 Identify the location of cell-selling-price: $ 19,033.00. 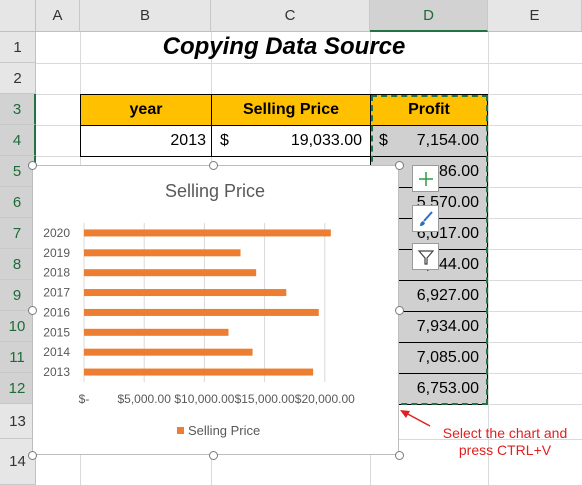
(291, 141).